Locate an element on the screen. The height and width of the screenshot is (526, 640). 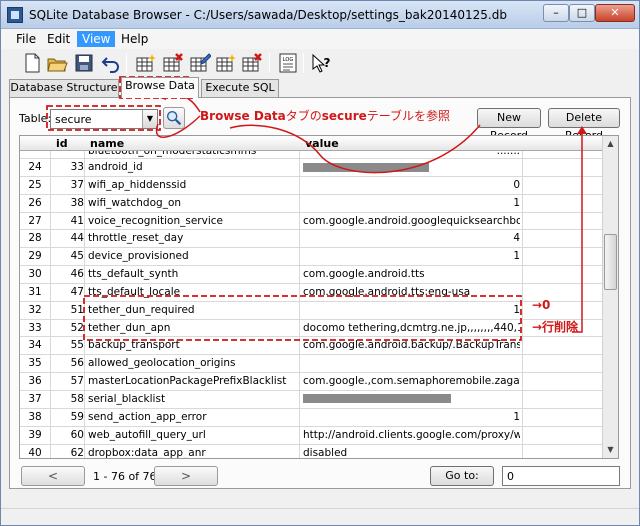
header-name: name is located at coordinates (107, 143).